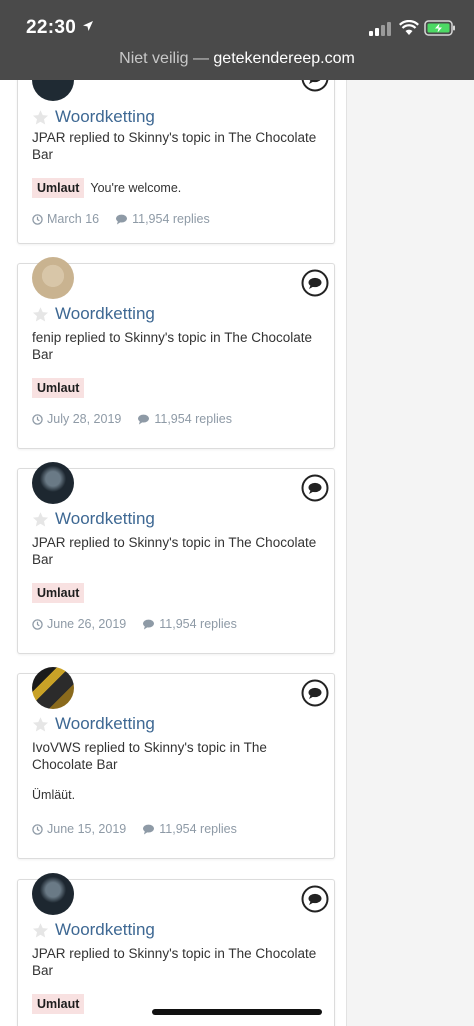  I want to click on post-date: June 26, 2019, so click(86, 624).